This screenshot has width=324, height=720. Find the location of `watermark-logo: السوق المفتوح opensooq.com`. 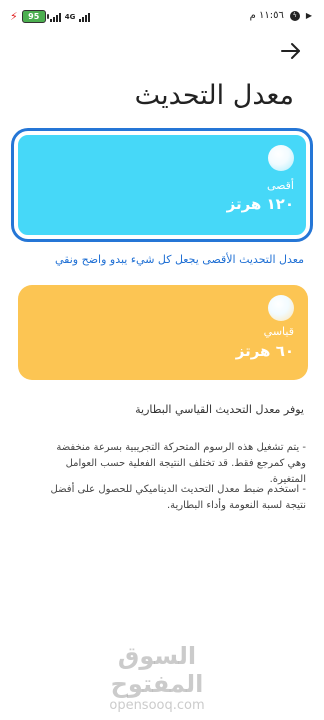

watermark-logo: السوق المفتوح opensooq.com is located at coordinates (157, 678).